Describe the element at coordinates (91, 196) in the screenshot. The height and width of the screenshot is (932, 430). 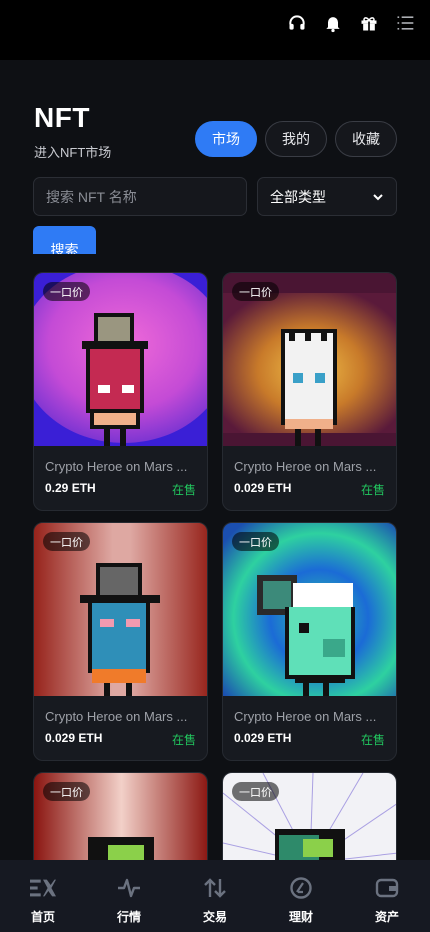
I see `search-placeholder: 搜索 NFT 名称` at that location.